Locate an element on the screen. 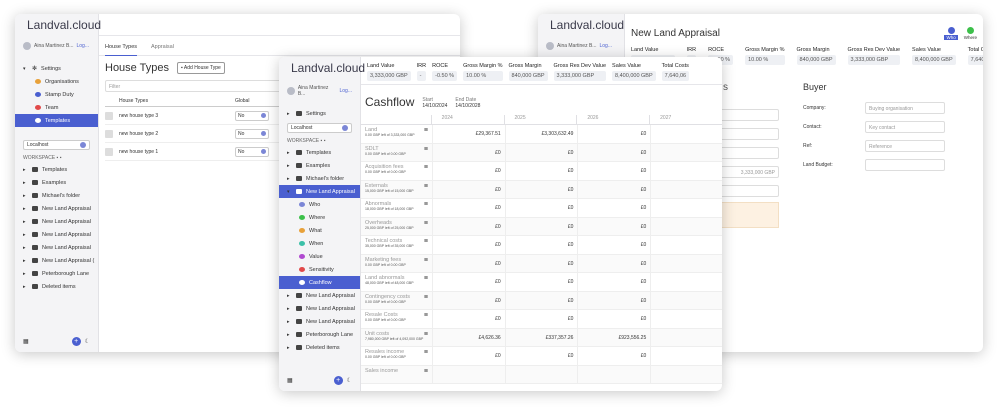 The width and height of the screenshot is (1000, 416). end-date: End Date 14/10/2028 is located at coordinates (467, 103).